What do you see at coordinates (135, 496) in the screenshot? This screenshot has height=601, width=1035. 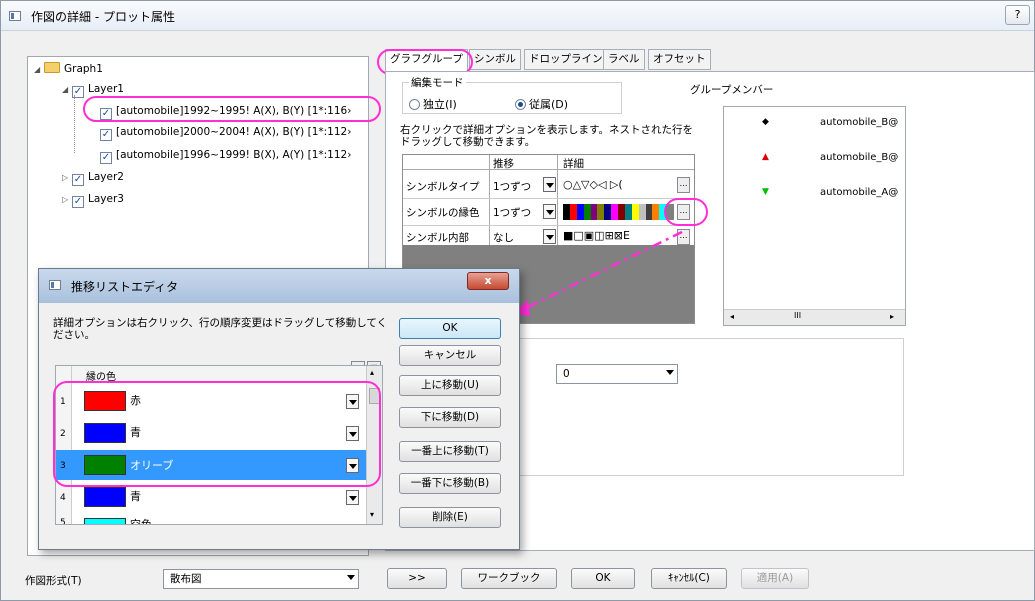 I see `color-name: 青` at bounding box center [135, 496].